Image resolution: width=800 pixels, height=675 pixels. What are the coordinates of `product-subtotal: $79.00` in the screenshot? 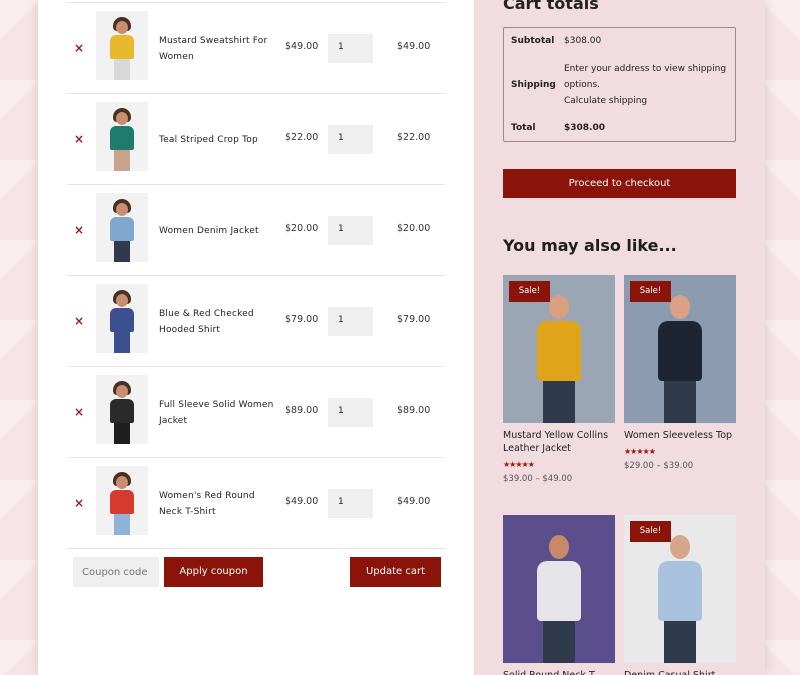 It's located at (414, 319).